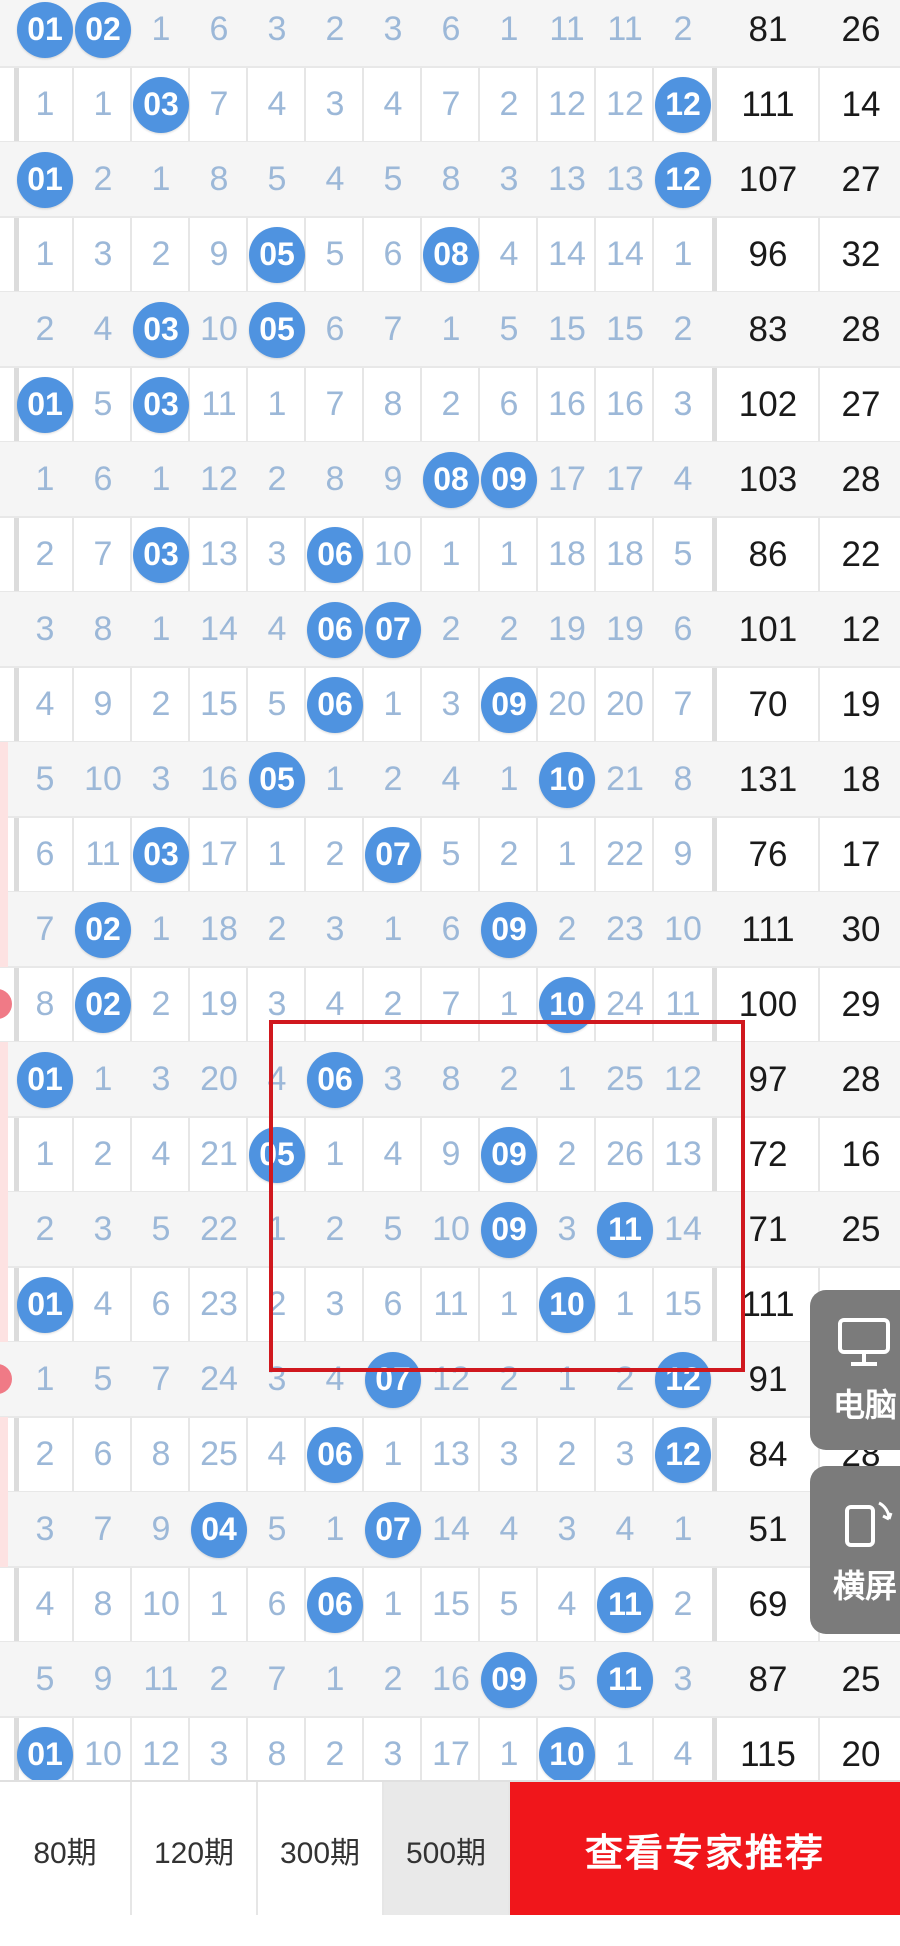 Image resolution: width=900 pixels, height=1946 pixels. I want to click on sum-value: 96, so click(768, 254).